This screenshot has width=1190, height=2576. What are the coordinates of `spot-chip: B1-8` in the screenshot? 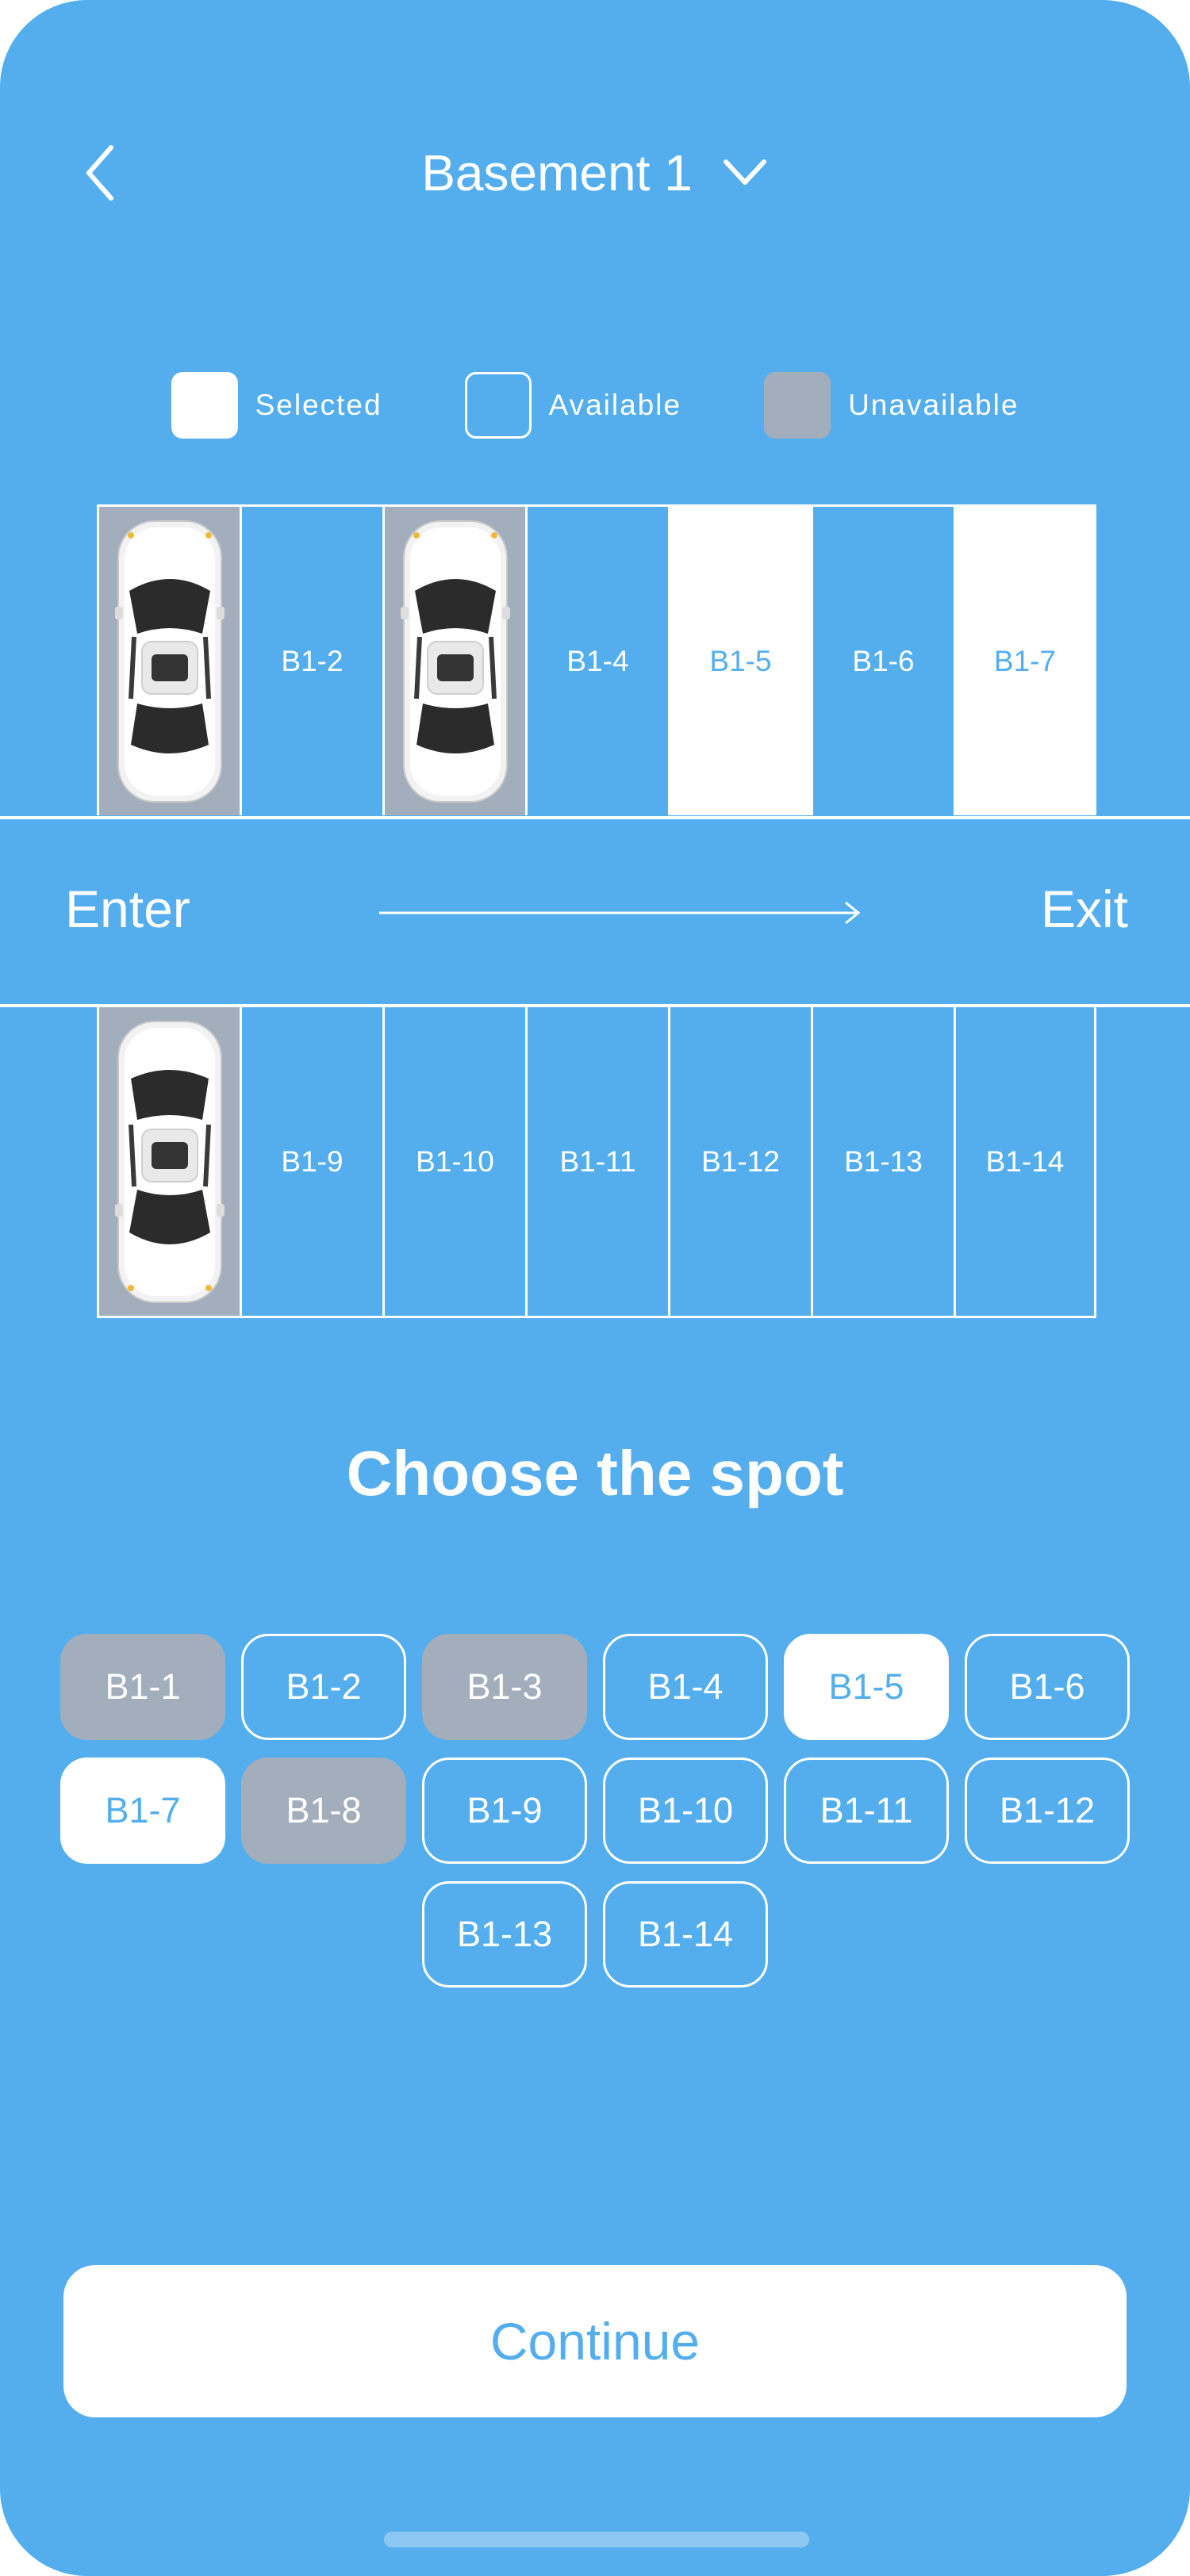 It's located at (323, 1811).